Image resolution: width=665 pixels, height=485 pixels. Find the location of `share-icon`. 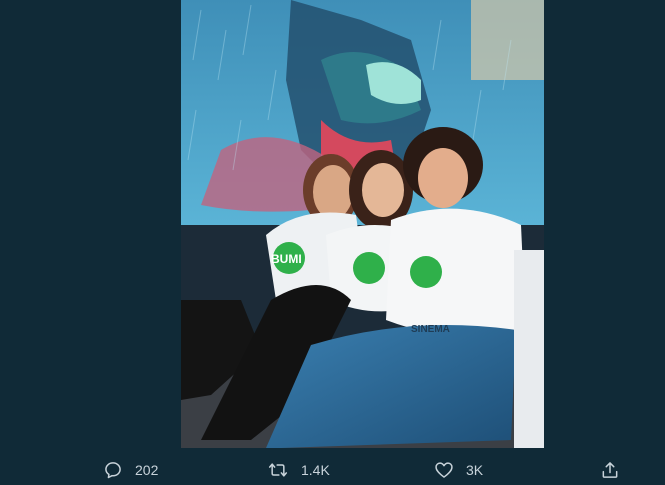

share-icon is located at coordinates (610, 470).